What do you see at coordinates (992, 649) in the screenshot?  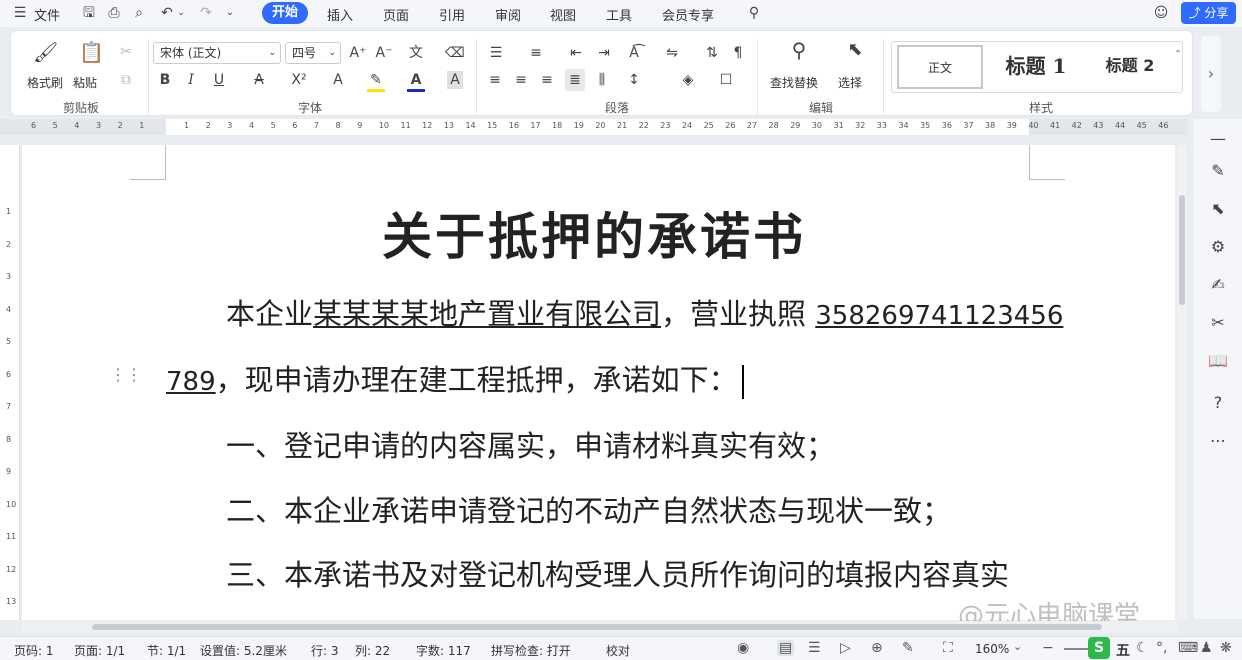 I see `zoom-level: 160%` at bounding box center [992, 649].